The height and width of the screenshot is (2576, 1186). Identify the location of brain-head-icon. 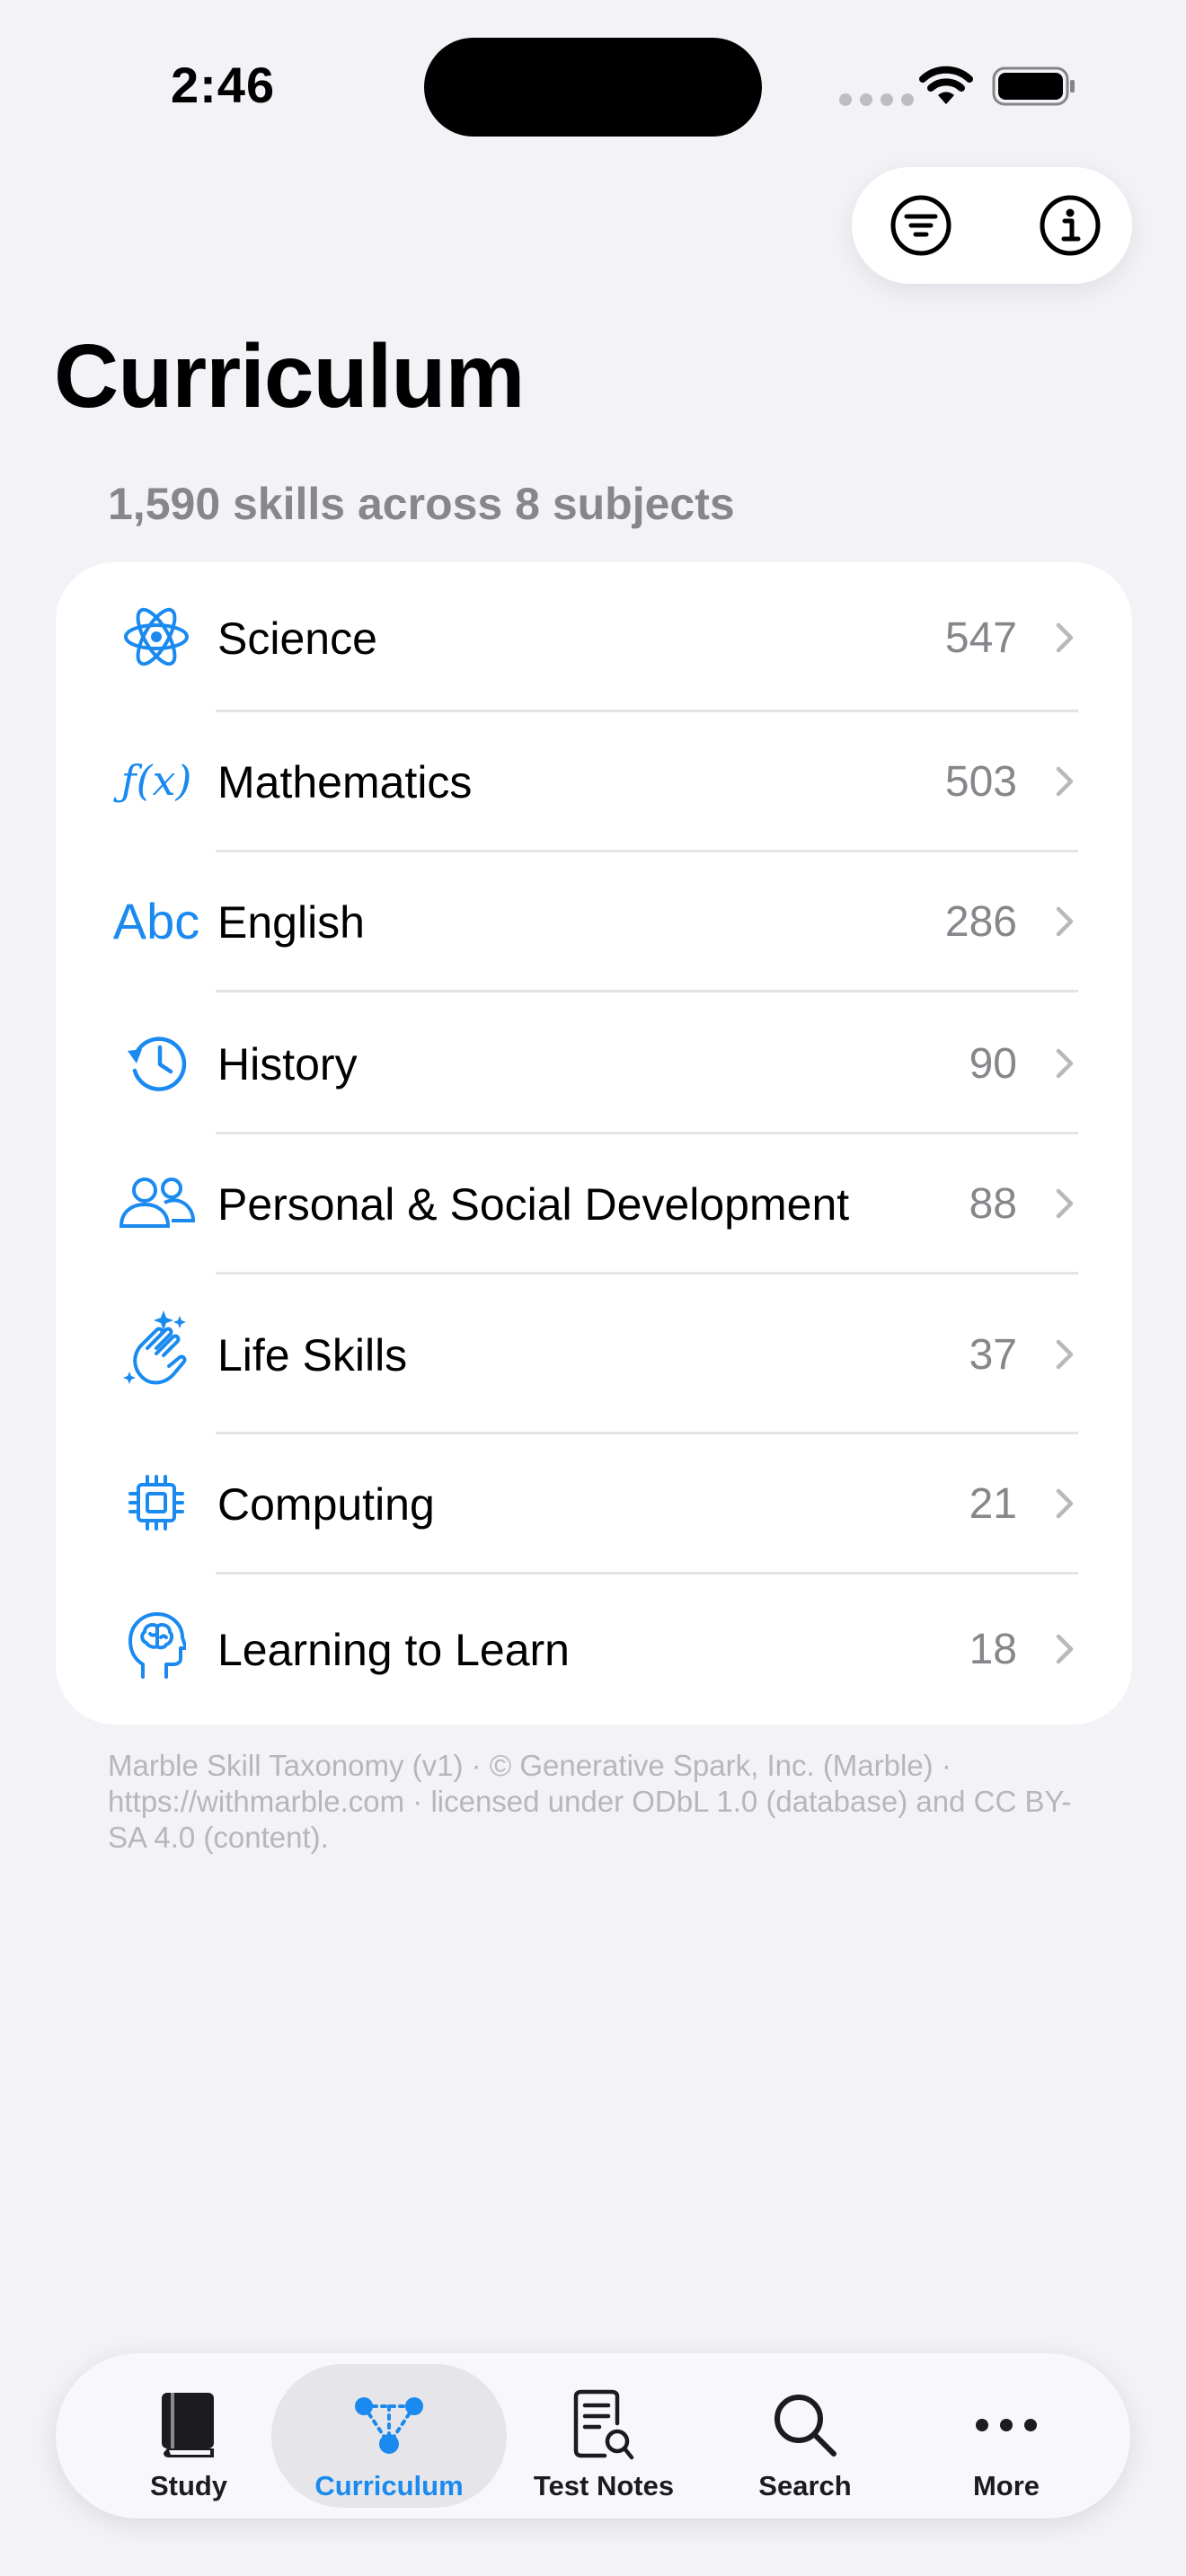
(156, 1645).